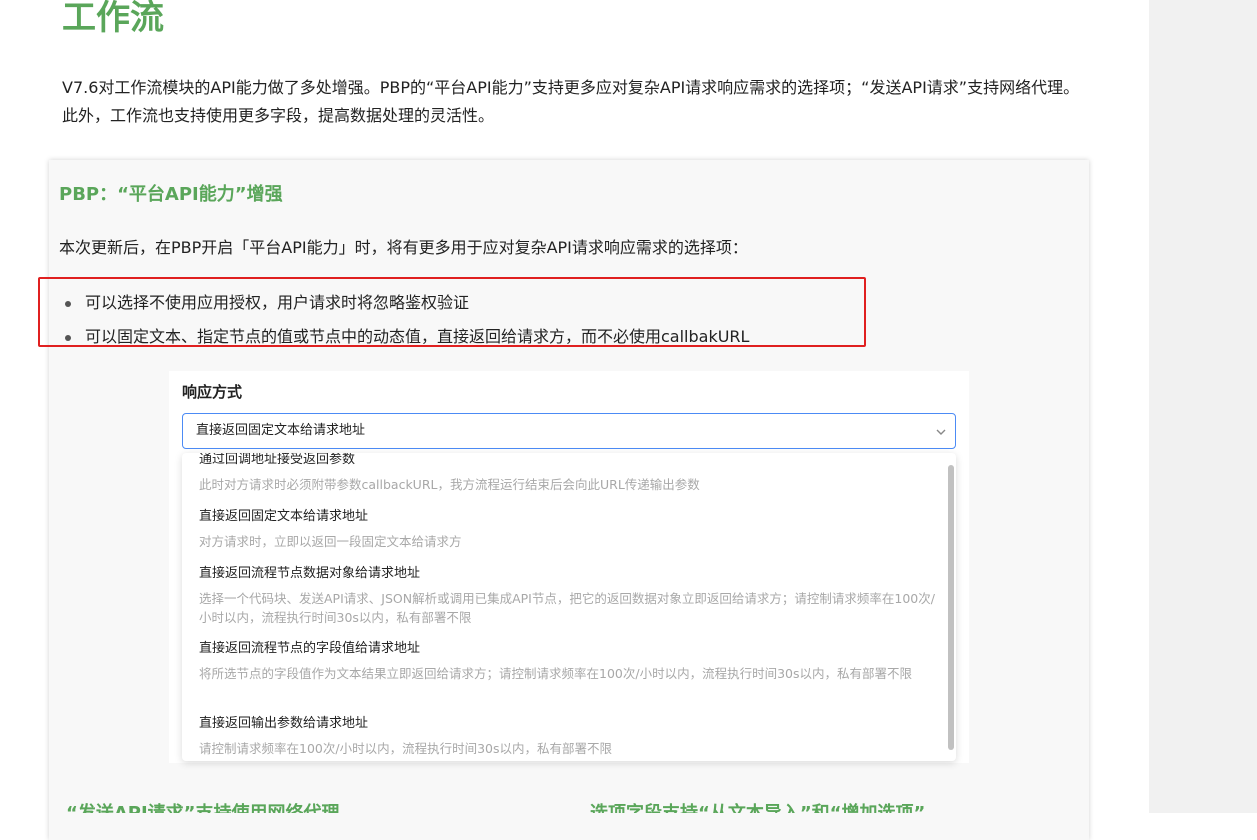 The width and height of the screenshot is (1257, 840). Describe the element at coordinates (569, 529) in the screenshot. I see `dropdown-option-fixed-text: 直接返回固定文本给请求地址 对方请求时，立即以返回一段固定文本给请求方` at that location.